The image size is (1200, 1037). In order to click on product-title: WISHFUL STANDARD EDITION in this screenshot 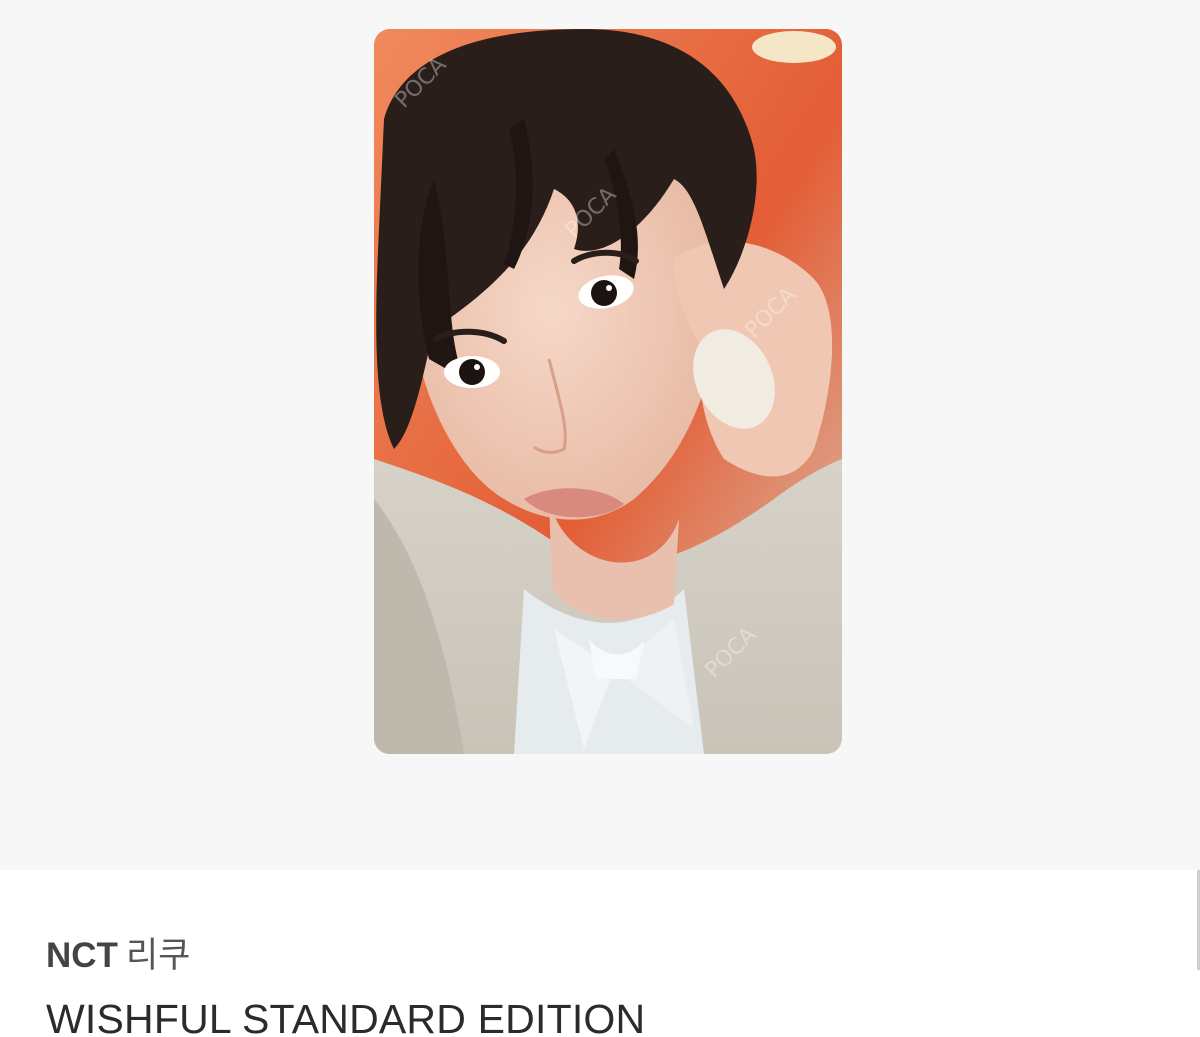, I will do `click(346, 1016)`.